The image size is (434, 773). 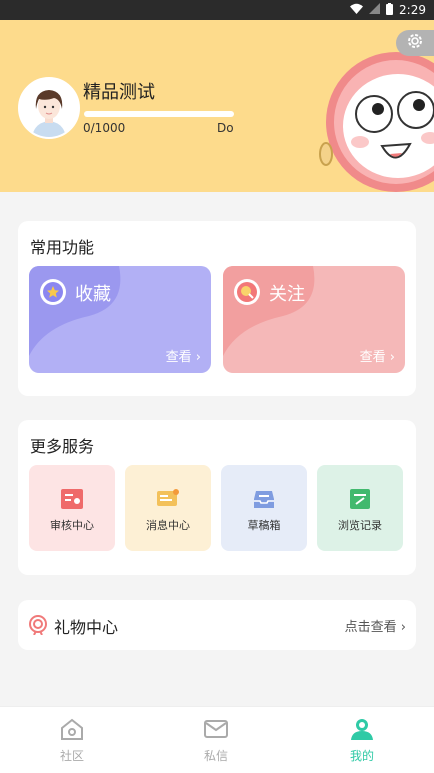 What do you see at coordinates (159, 114) in the screenshot?
I see `level-progress-bar` at bounding box center [159, 114].